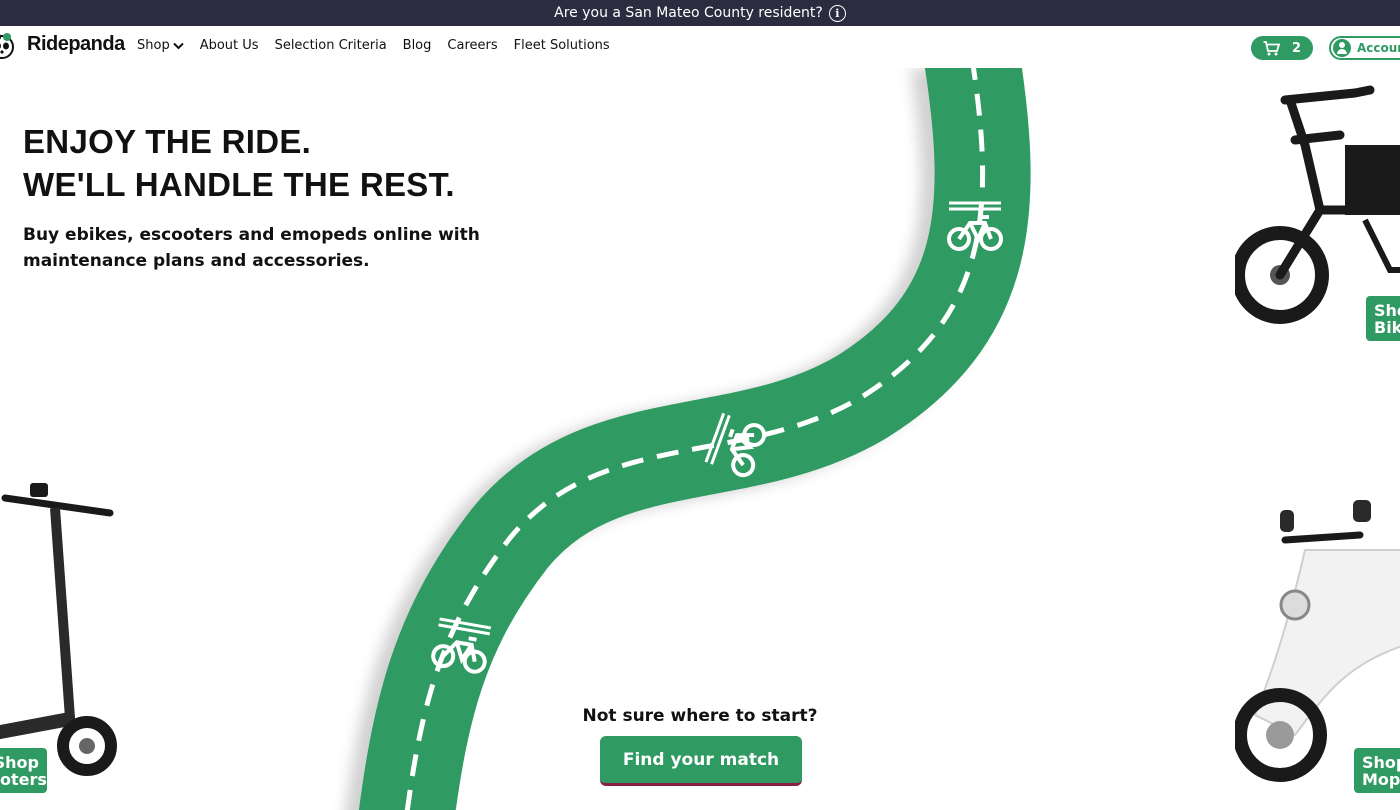  Describe the element at coordinates (167, 141) in the screenshot. I see `hero-title-line1: ENJOY THE RIDE.` at that location.